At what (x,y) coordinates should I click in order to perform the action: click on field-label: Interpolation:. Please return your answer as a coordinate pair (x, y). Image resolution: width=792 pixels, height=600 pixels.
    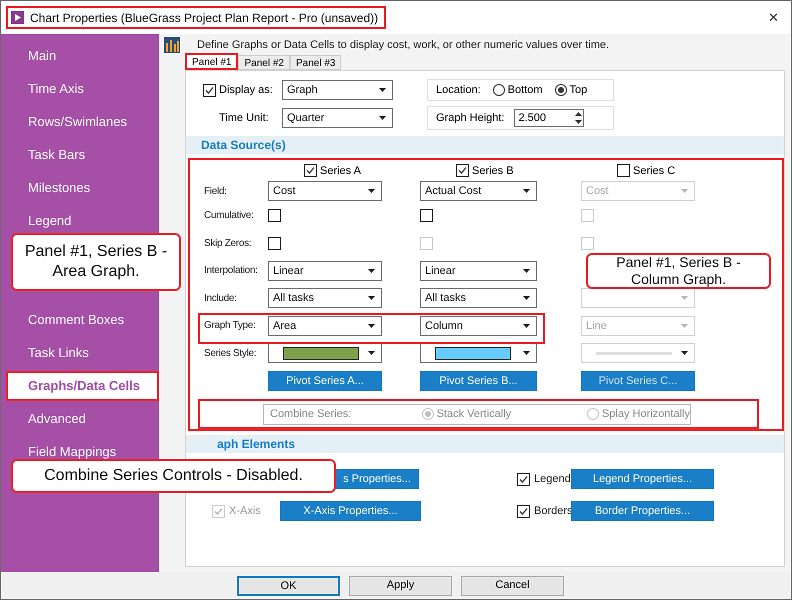
    Looking at the image, I should click on (231, 271).